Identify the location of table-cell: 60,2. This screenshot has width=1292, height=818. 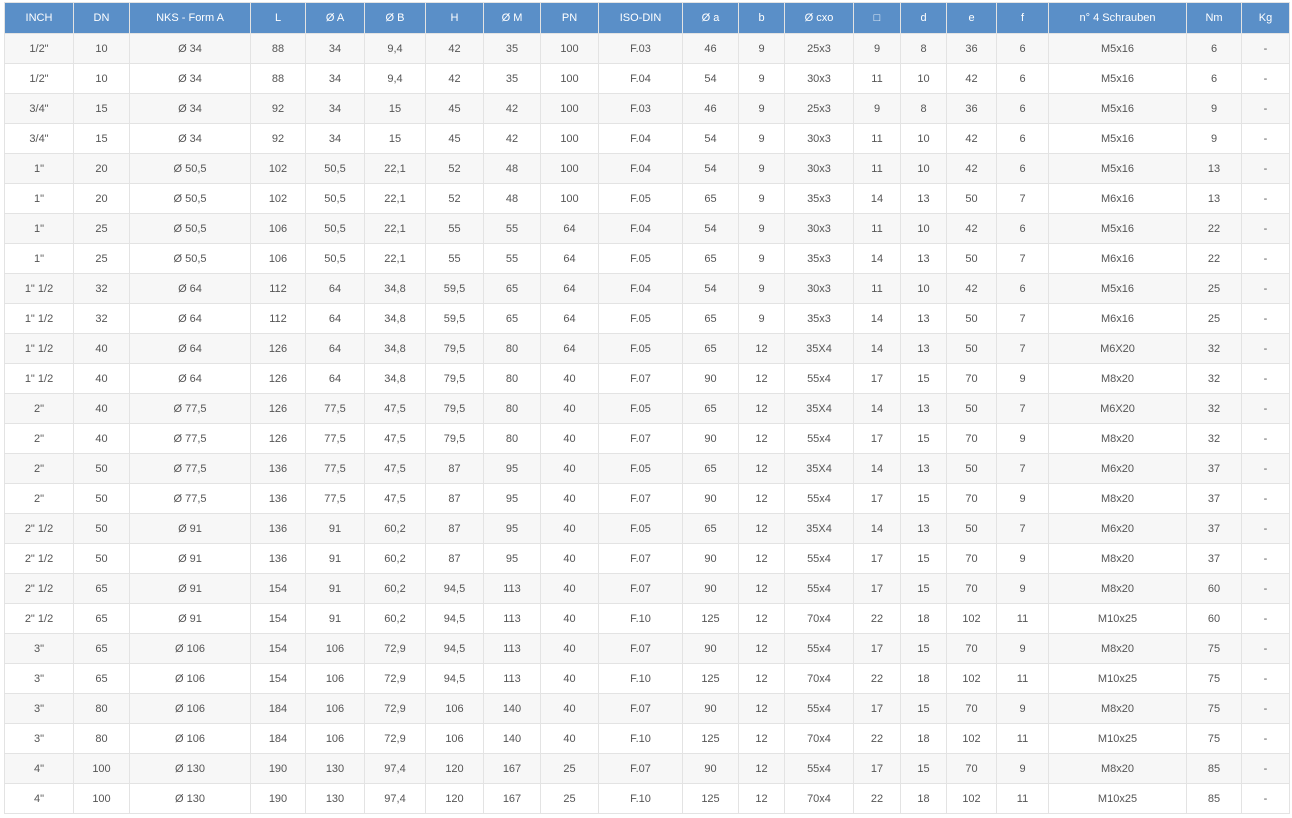
(395, 618).